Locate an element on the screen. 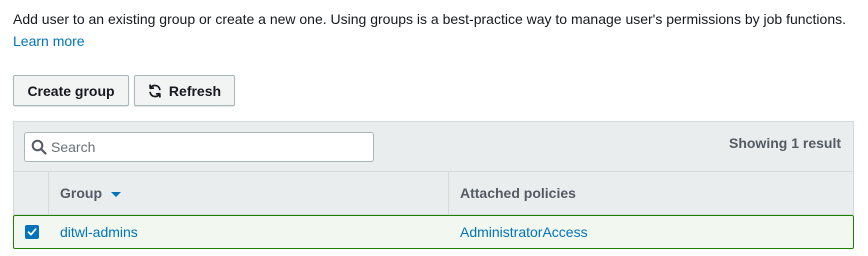  refresh-button: Refresh is located at coordinates (184, 90).